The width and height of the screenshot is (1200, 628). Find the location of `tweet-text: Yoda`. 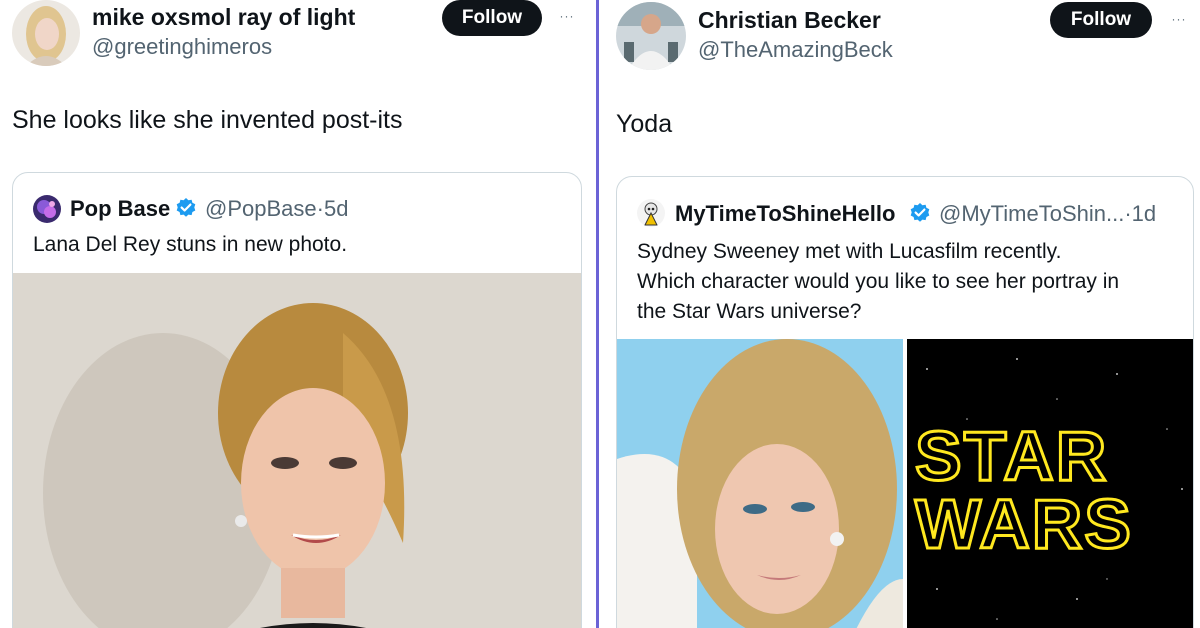

tweet-text: Yoda is located at coordinates (644, 124).